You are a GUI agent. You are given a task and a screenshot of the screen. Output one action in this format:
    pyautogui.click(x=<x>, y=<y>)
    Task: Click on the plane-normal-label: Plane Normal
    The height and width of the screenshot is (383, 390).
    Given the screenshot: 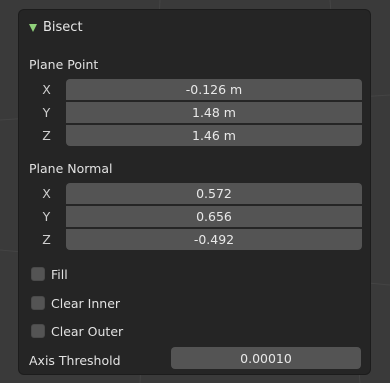 What is the action you would take?
    pyautogui.click(x=71, y=168)
    